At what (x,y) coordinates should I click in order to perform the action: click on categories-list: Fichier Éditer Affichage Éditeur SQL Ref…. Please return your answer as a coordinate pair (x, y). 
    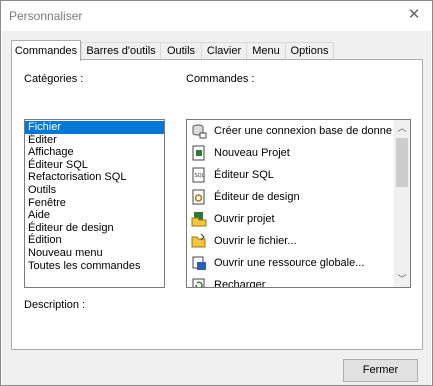
    Looking at the image, I should click on (94, 203).